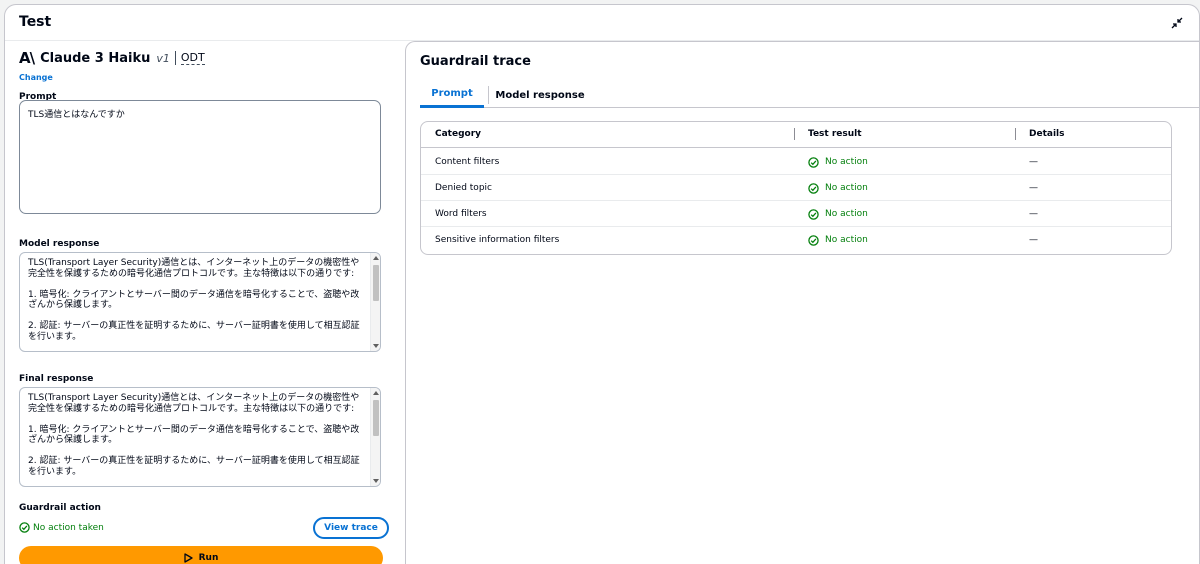 The image size is (1200, 564). I want to click on model-response-scrollbar, so click(375, 302).